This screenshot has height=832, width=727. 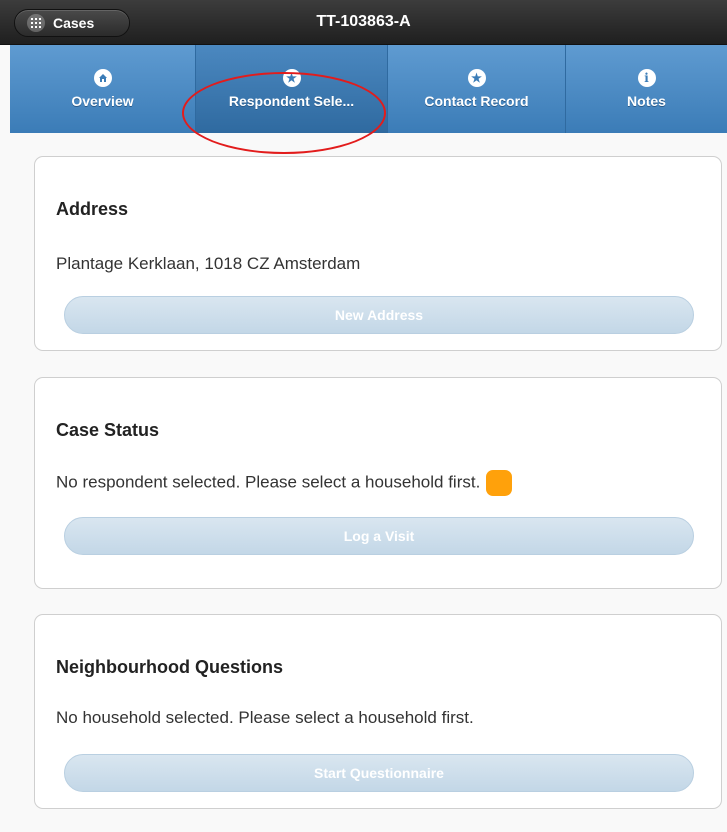 I want to click on log-visit-button: Log a Visit, so click(x=379, y=536).